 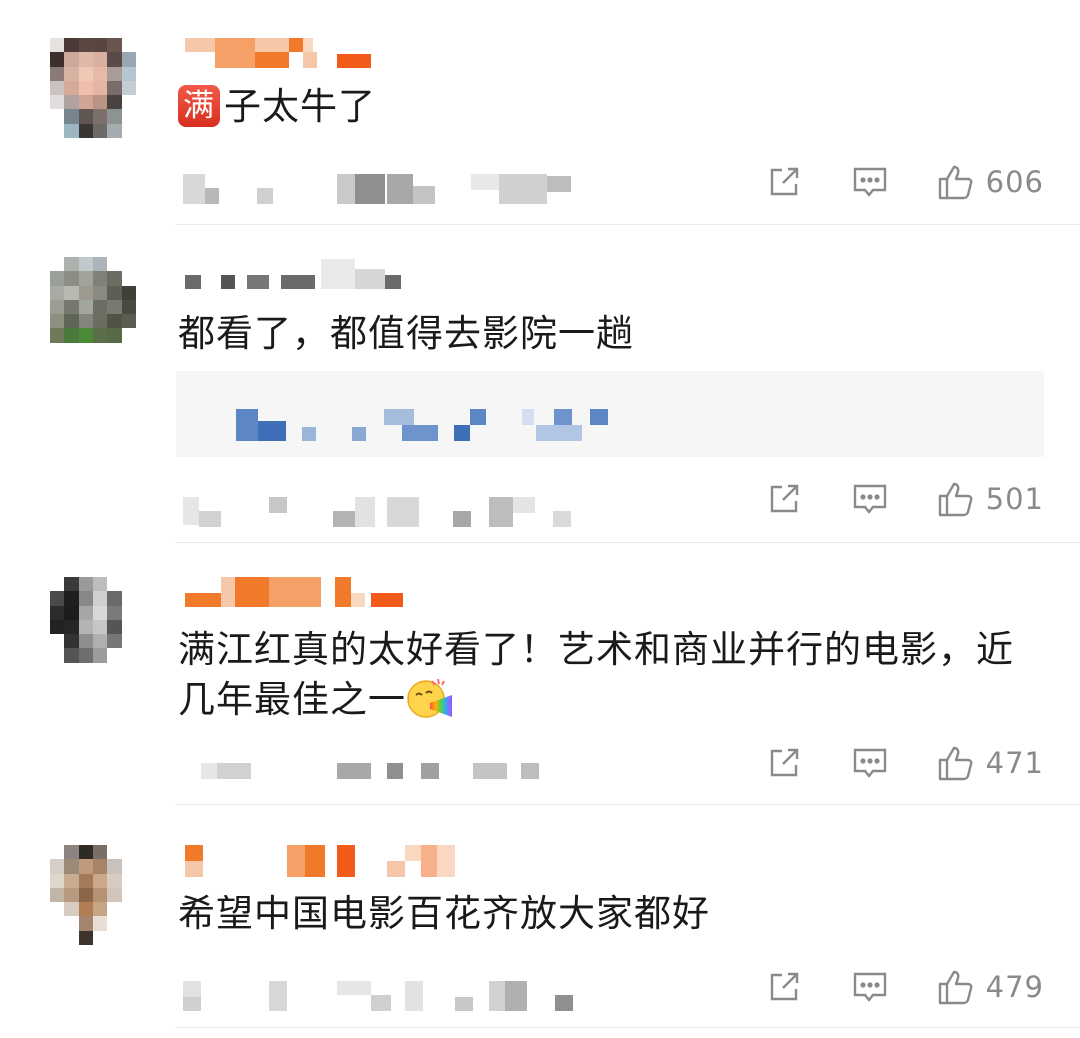 What do you see at coordinates (1014, 499) in the screenshot?
I see `like-count: 501` at bounding box center [1014, 499].